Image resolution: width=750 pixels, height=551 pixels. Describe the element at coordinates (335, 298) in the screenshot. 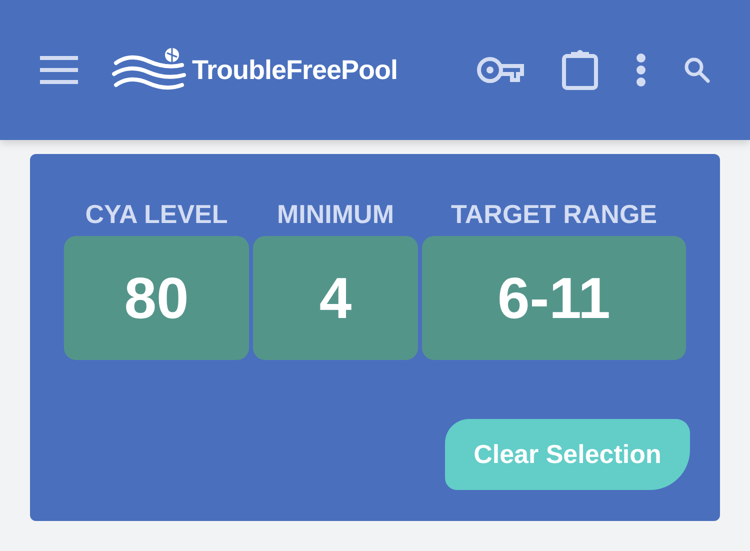

I see `stat-value: 4` at that location.